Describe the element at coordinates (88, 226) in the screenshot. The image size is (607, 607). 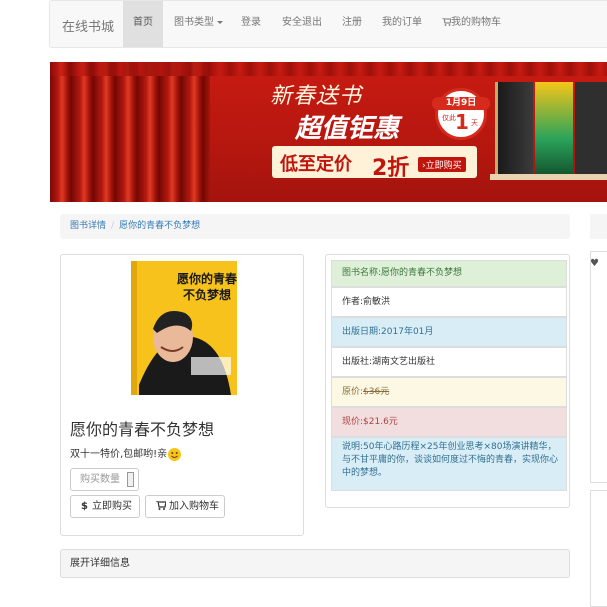
I see `breadcrumb-home: 图书详情` at that location.